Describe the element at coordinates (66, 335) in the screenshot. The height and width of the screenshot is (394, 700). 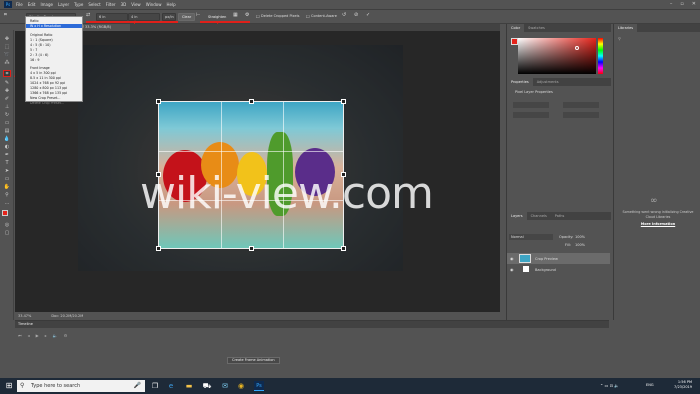
I see `settings-icon: ⚙` at that location.